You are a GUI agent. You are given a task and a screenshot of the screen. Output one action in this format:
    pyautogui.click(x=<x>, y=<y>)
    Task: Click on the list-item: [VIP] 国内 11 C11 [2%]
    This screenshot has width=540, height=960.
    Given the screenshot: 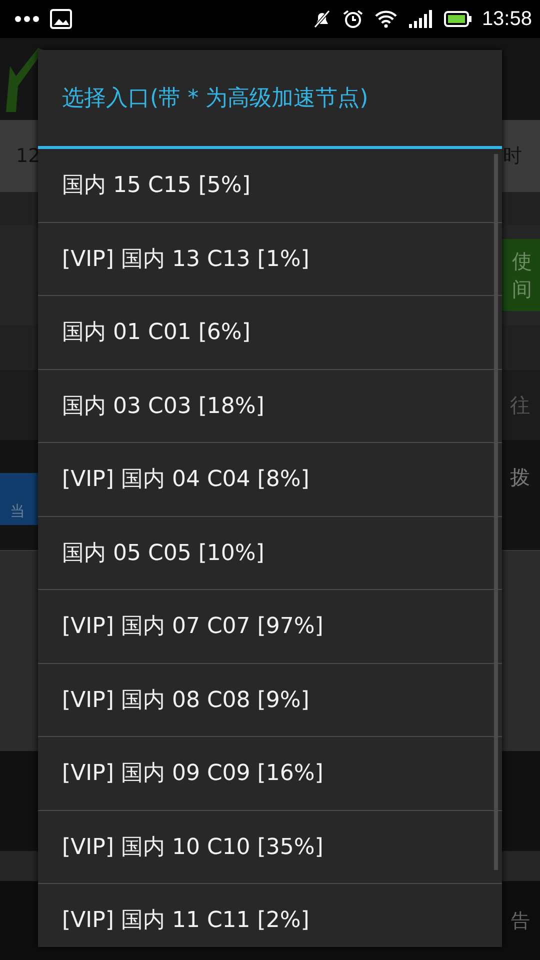 What is the action you would take?
    pyautogui.click(x=270, y=915)
    